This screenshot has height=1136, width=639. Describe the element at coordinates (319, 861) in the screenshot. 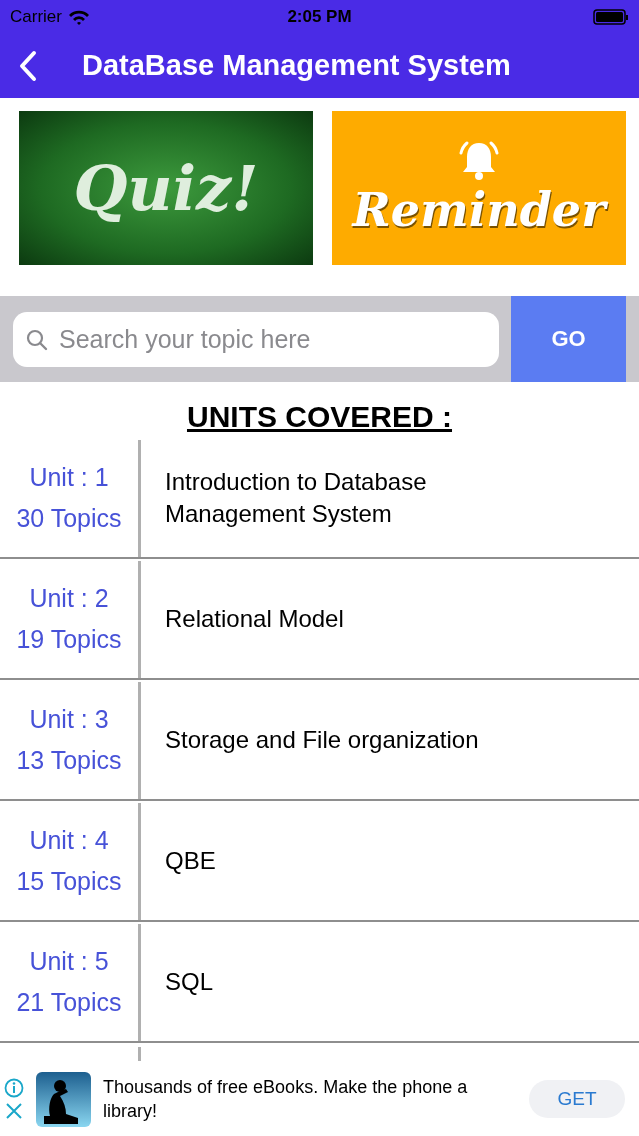

I see `unit-row: Unit : 4 15 Topics QBE` at that location.